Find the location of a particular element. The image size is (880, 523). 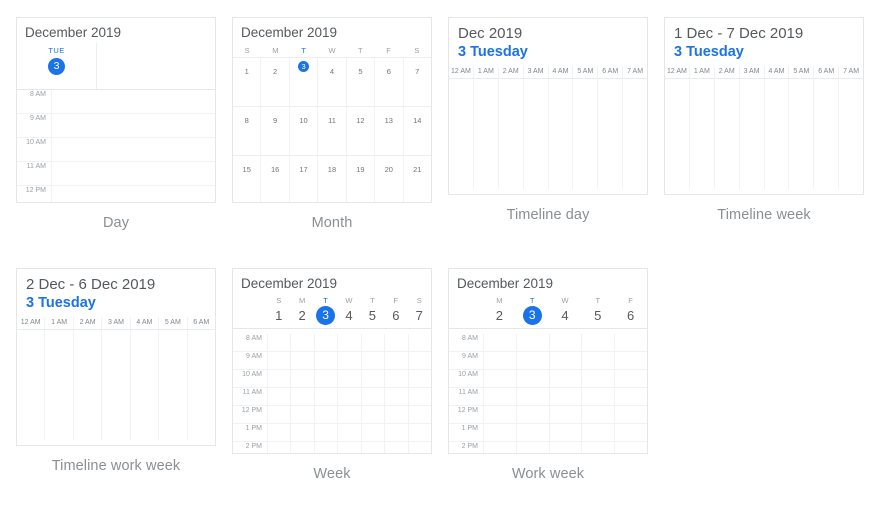

week-view-hour-row: 2 PM is located at coordinates (332, 447).